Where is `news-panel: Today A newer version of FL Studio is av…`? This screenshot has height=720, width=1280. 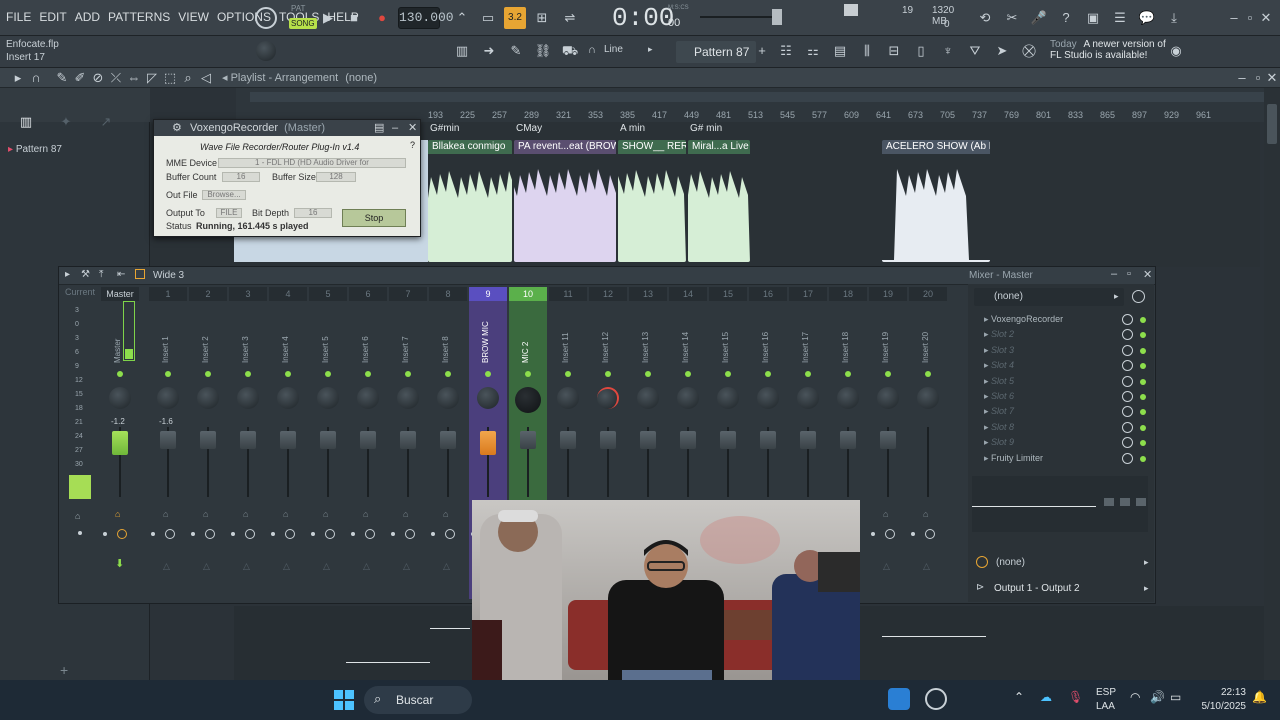 news-panel: Today A newer version of FL Studio is av… is located at coordinates (1115, 52).